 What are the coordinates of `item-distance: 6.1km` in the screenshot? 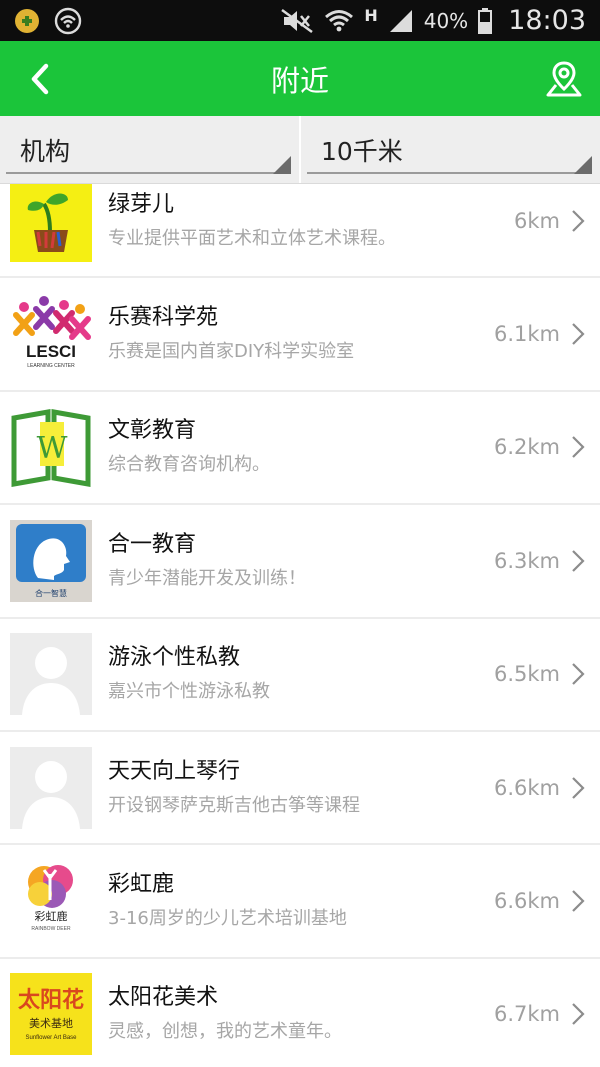 It's located at (526, 334).